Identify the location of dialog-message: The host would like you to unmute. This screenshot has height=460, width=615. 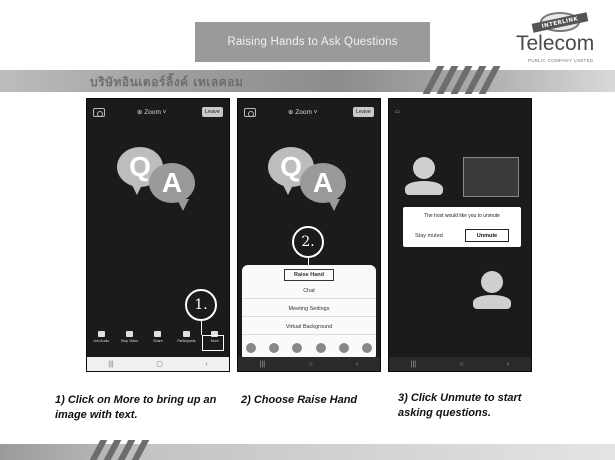
(462, 216).